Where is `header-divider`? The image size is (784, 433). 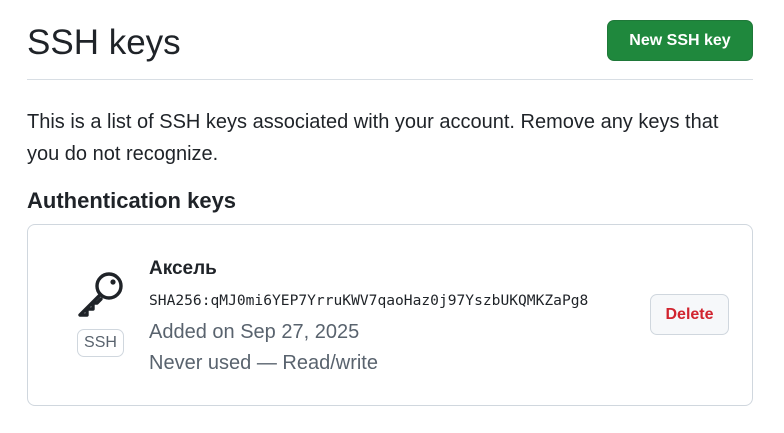 header-divider is located at coordinates (390, 79).